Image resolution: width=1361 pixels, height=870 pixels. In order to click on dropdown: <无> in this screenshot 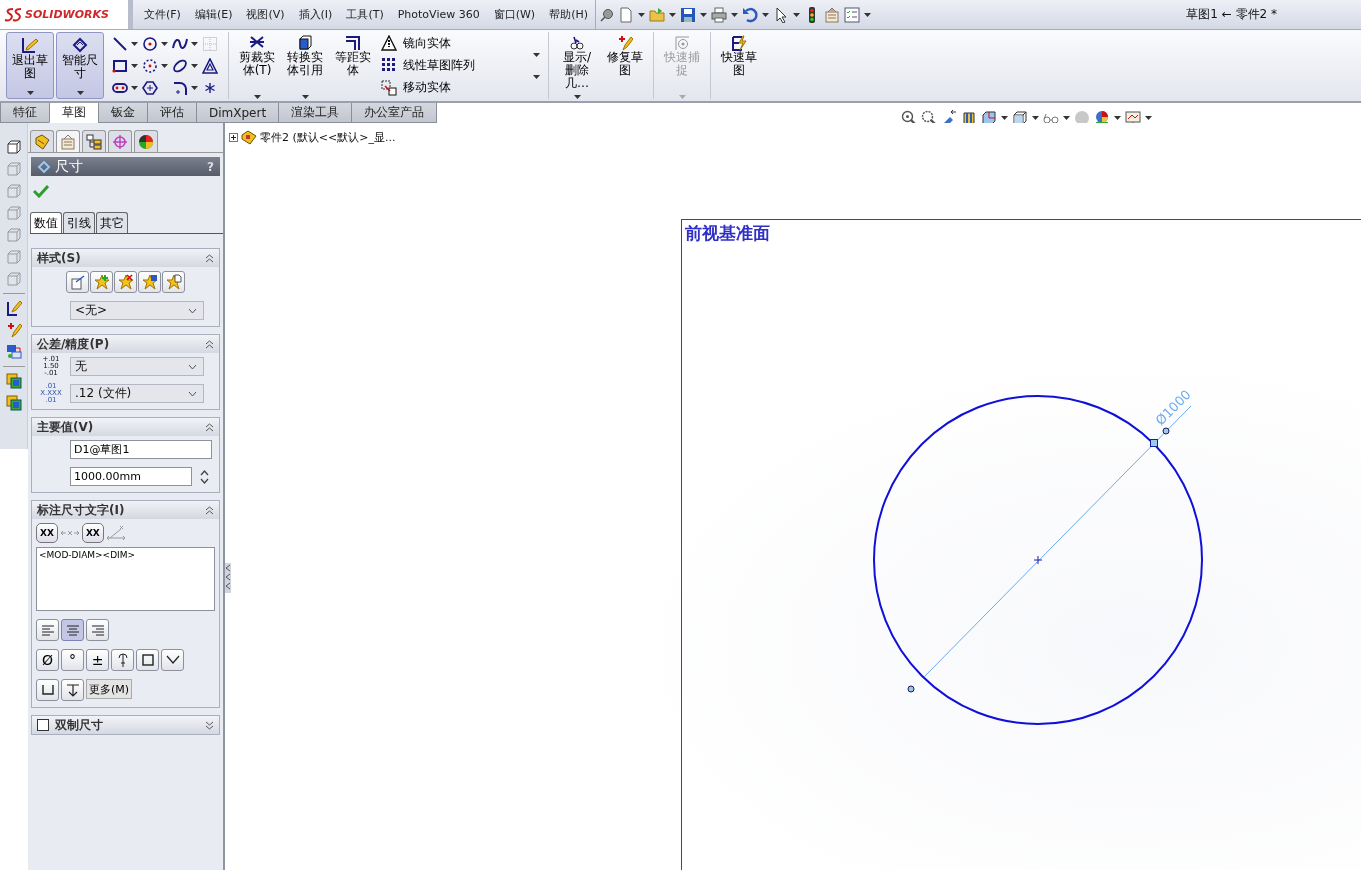, I will do `click(137, 310)`.